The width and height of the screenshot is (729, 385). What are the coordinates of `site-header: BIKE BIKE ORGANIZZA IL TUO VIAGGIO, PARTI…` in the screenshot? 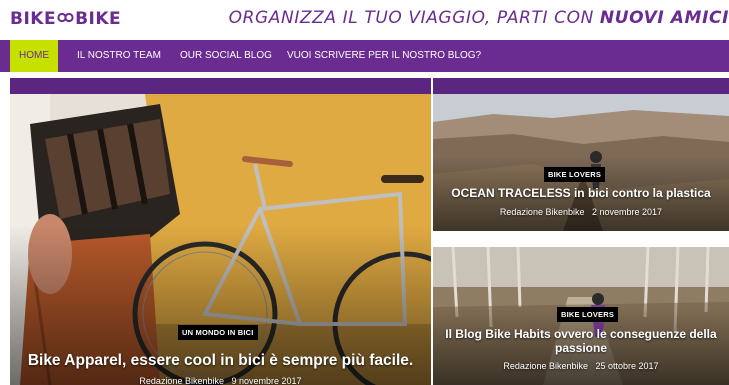 It's located at (364, 20).